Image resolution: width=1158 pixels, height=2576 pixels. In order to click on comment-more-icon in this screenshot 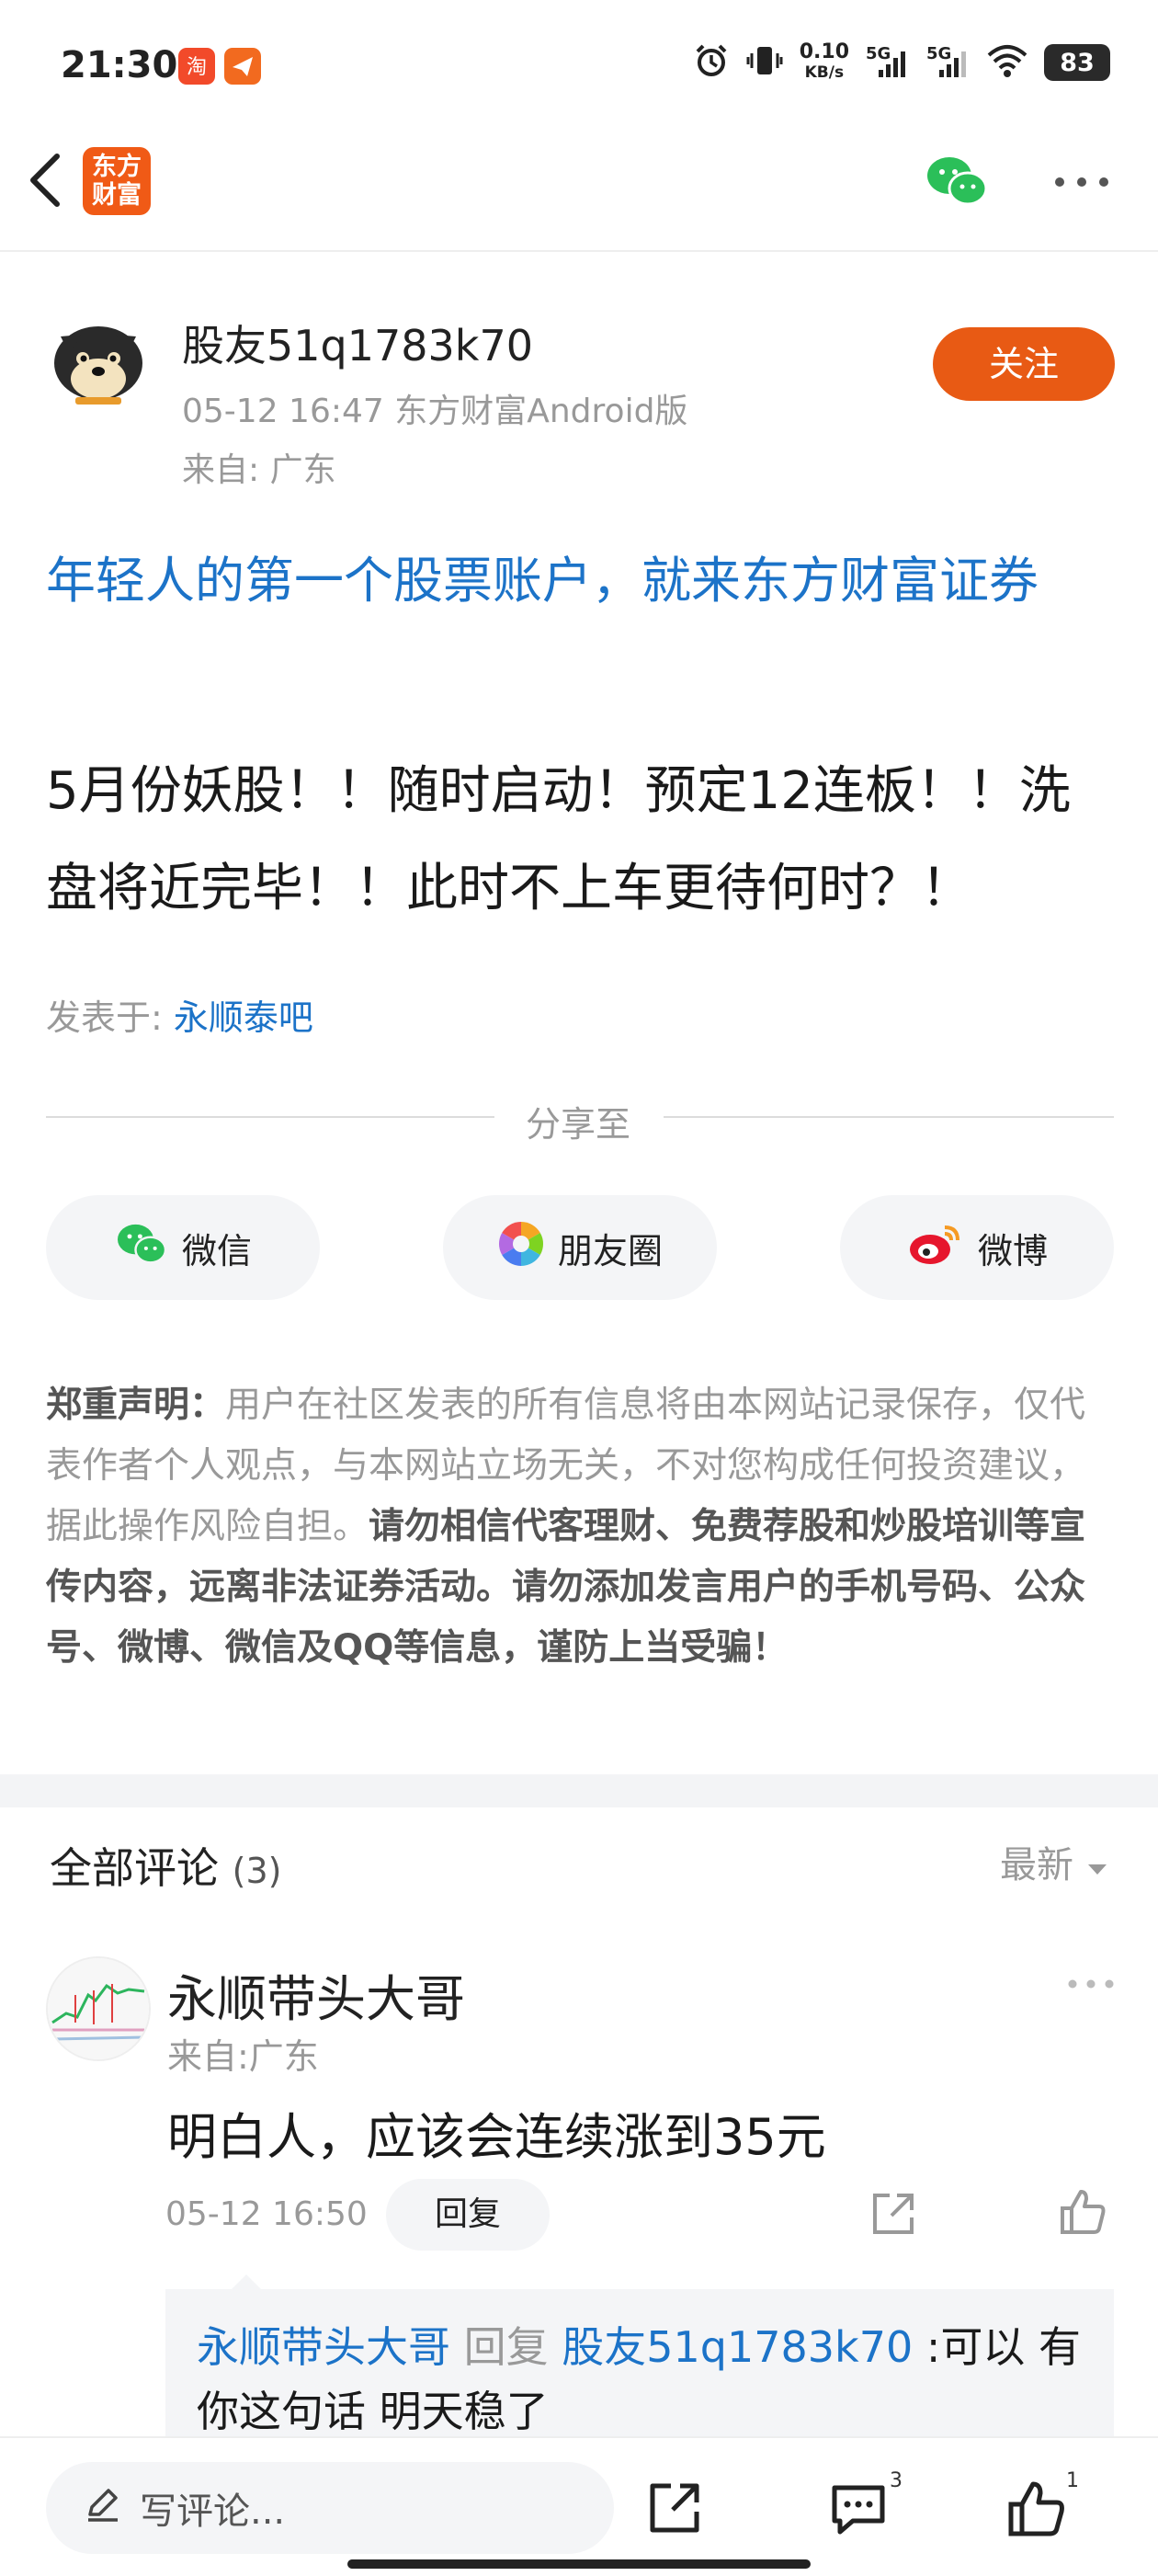, I will do `click(1091, 1985)`.